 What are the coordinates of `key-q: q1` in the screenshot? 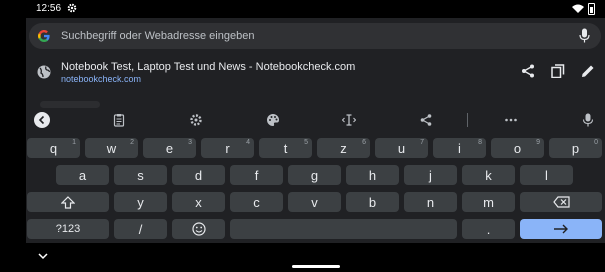 It's located at (53, 148).